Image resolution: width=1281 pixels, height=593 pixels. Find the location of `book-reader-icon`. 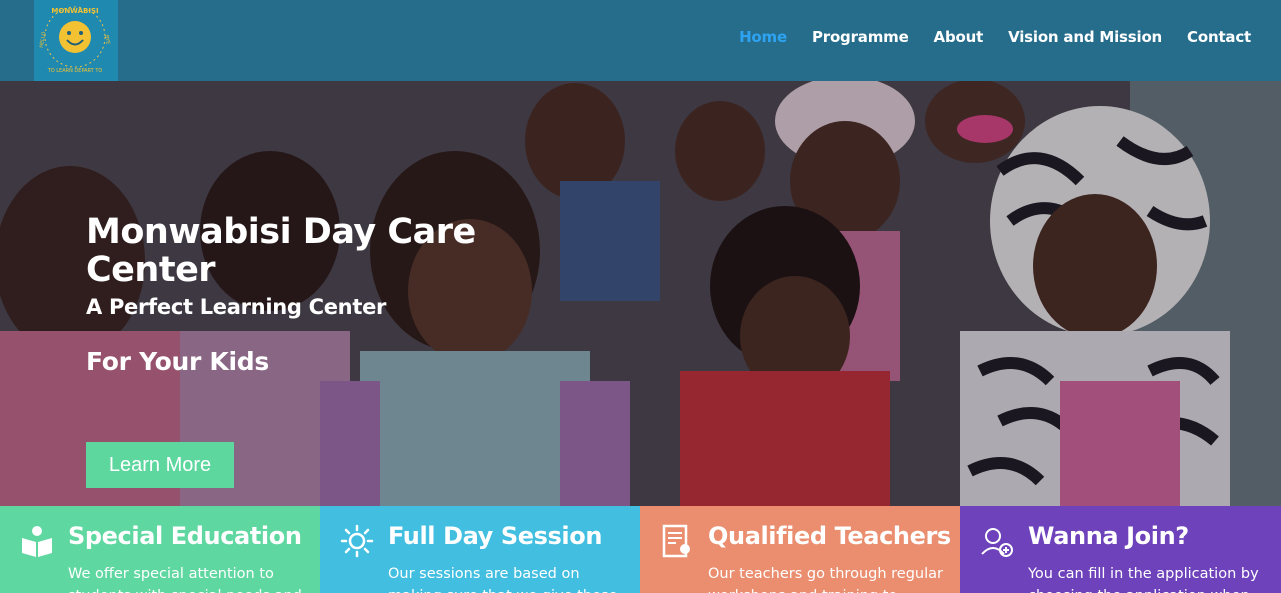

book-reader-icon is located at coordinates (37, 541).